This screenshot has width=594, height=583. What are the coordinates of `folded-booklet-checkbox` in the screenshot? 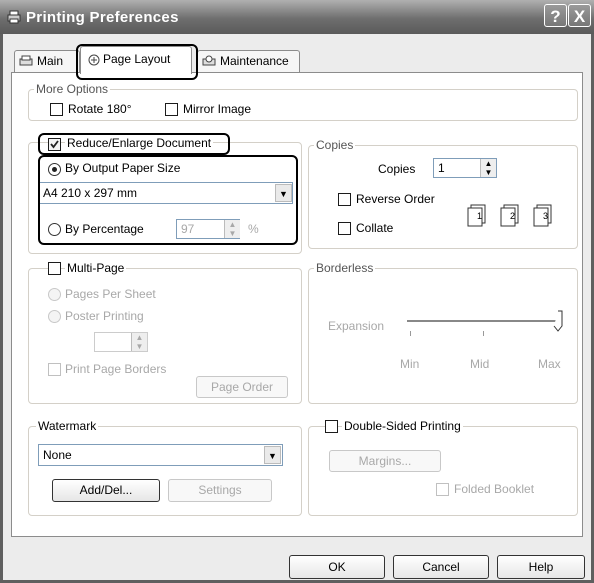 It's located at (442, 489).